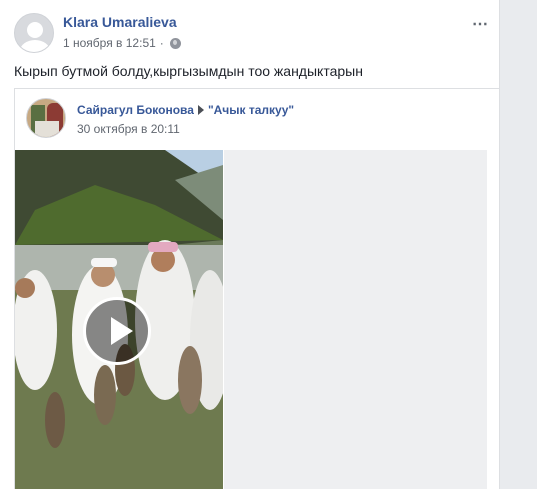 This screenshot has width=537, height=489. What do you see at coordinates (480, 24) in the screenshot?
I see `more-options-icon: ⋯` at bounding box center [480, 24].